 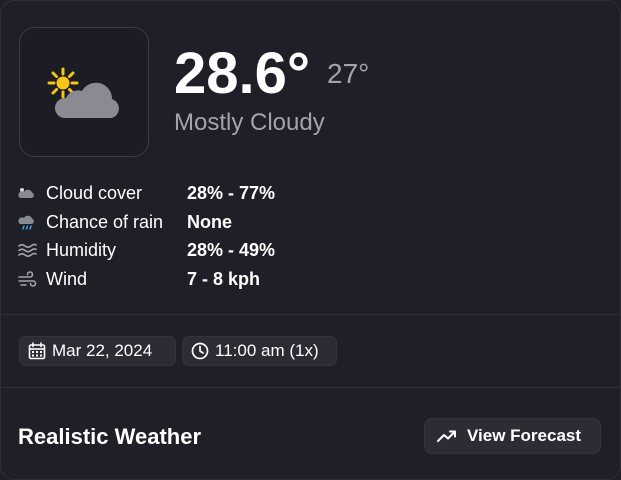 I want to click on provider-title: Realistic Weather, so click(x=110, y=436).